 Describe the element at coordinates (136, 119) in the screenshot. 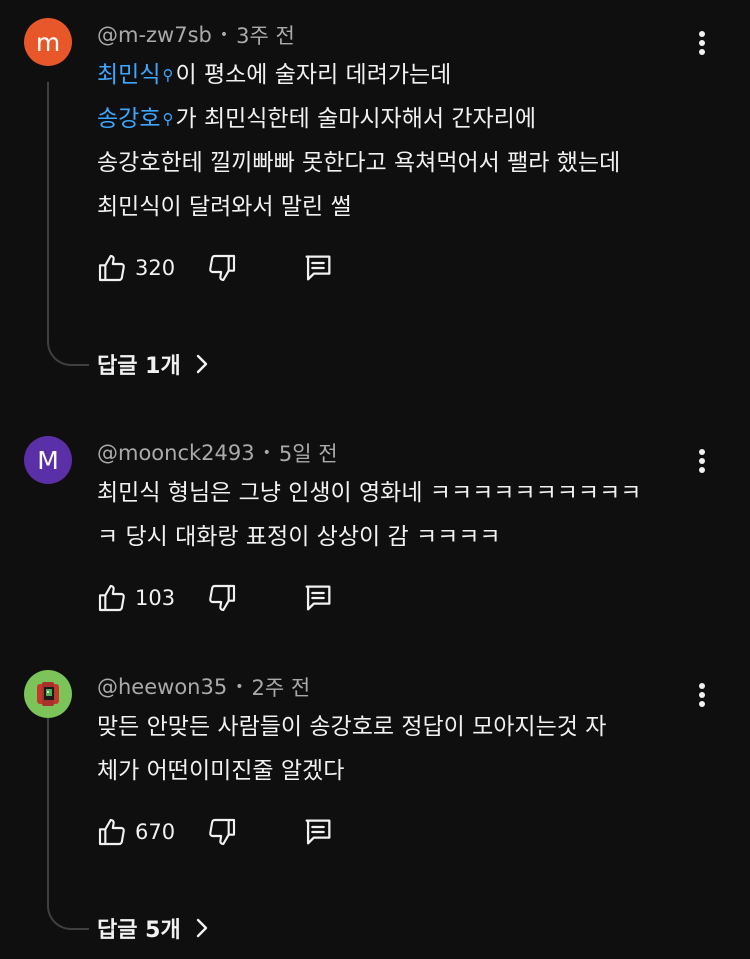

I see `mention-link: 송강호 ⚲` at that location.